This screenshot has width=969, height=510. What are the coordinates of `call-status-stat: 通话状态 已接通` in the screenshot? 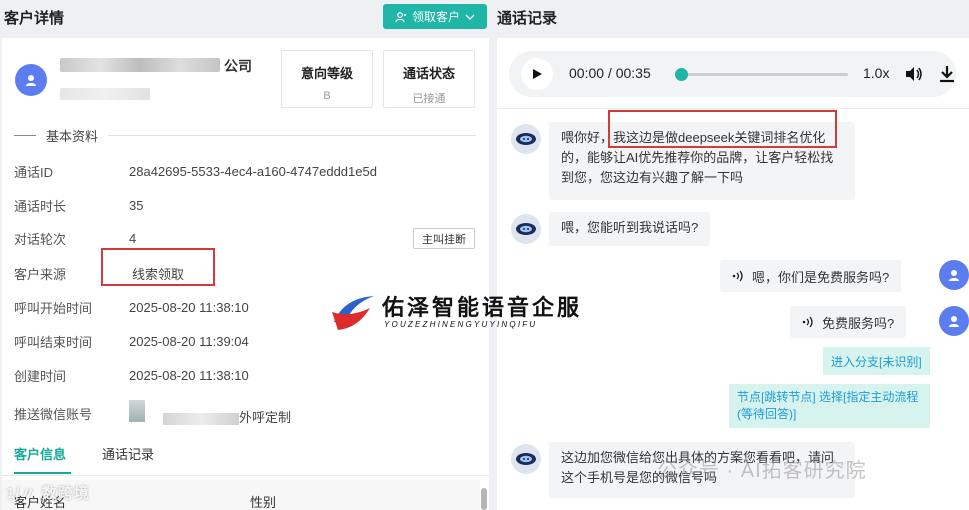 It's located at (429, 79).